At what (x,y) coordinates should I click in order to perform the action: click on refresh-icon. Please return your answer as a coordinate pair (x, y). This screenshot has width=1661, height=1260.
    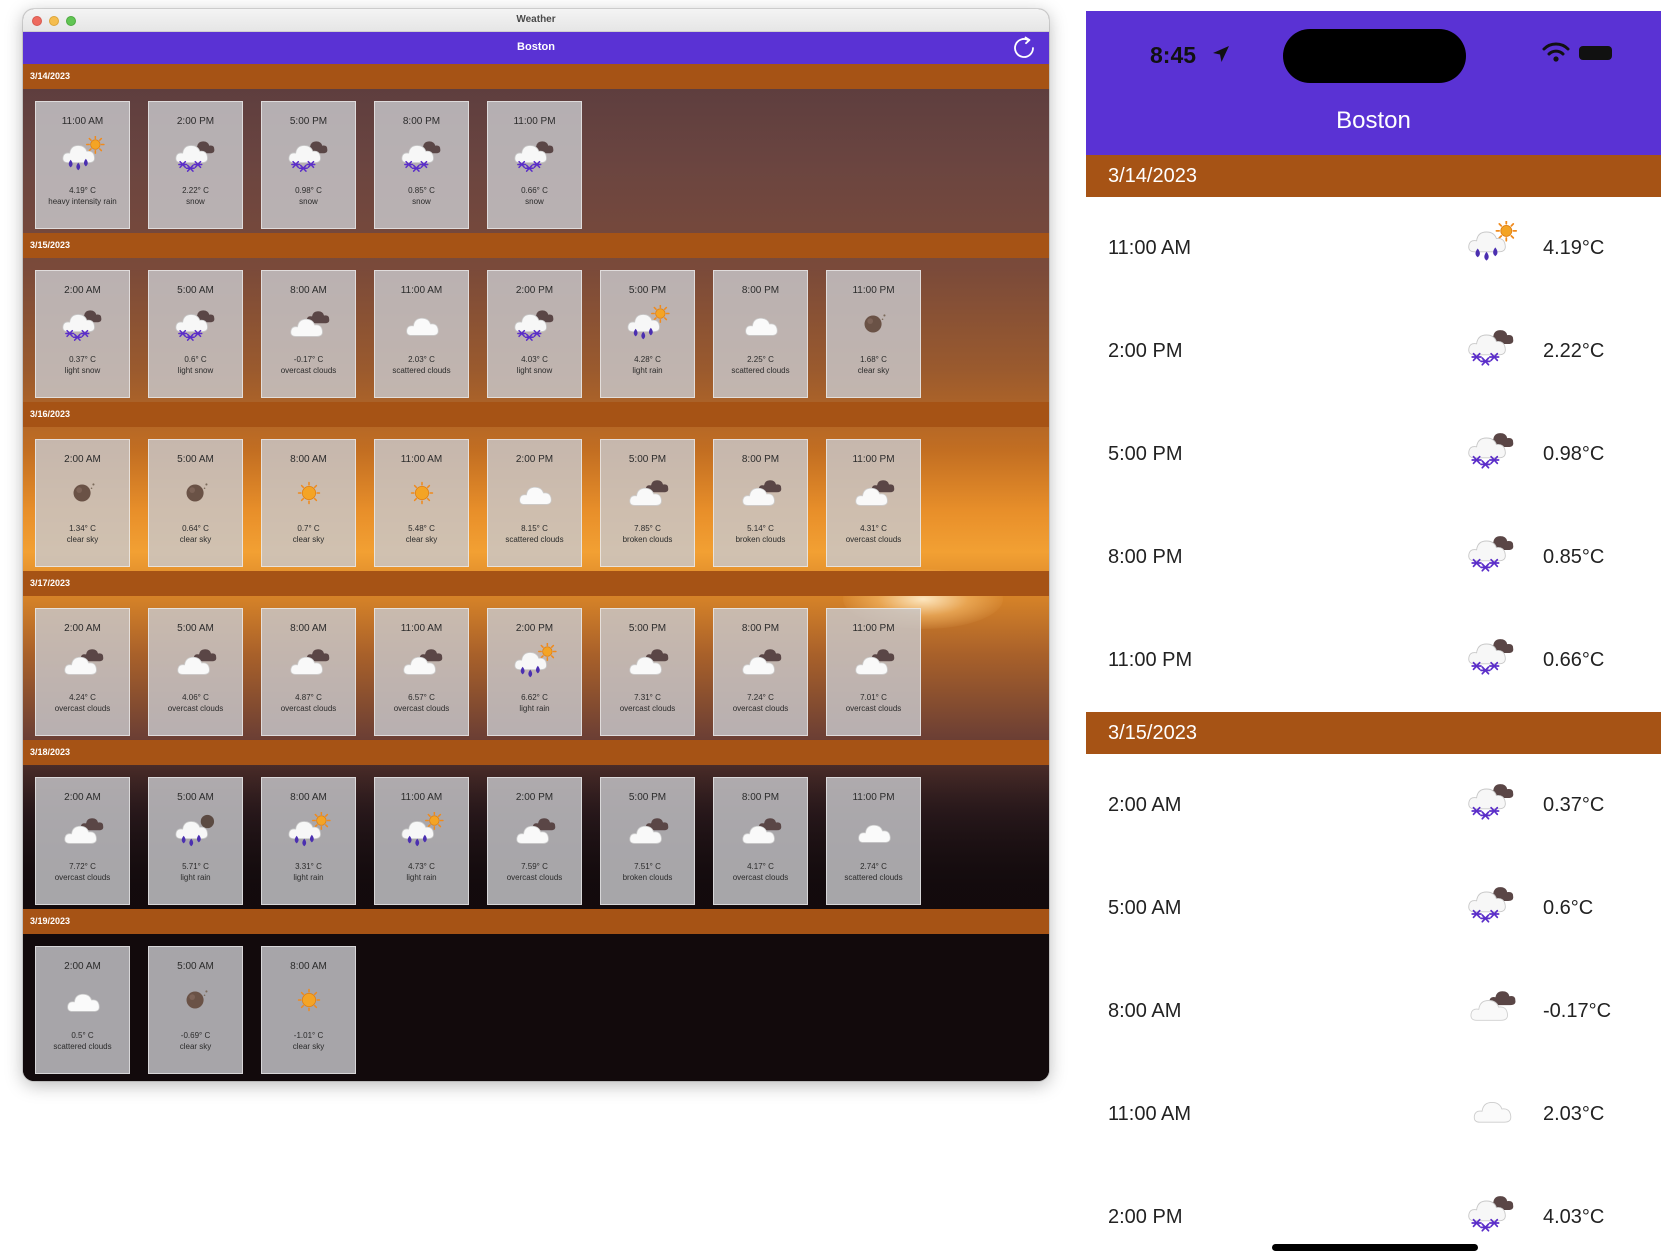
    Looking at the image, I should click on (1024, 48).